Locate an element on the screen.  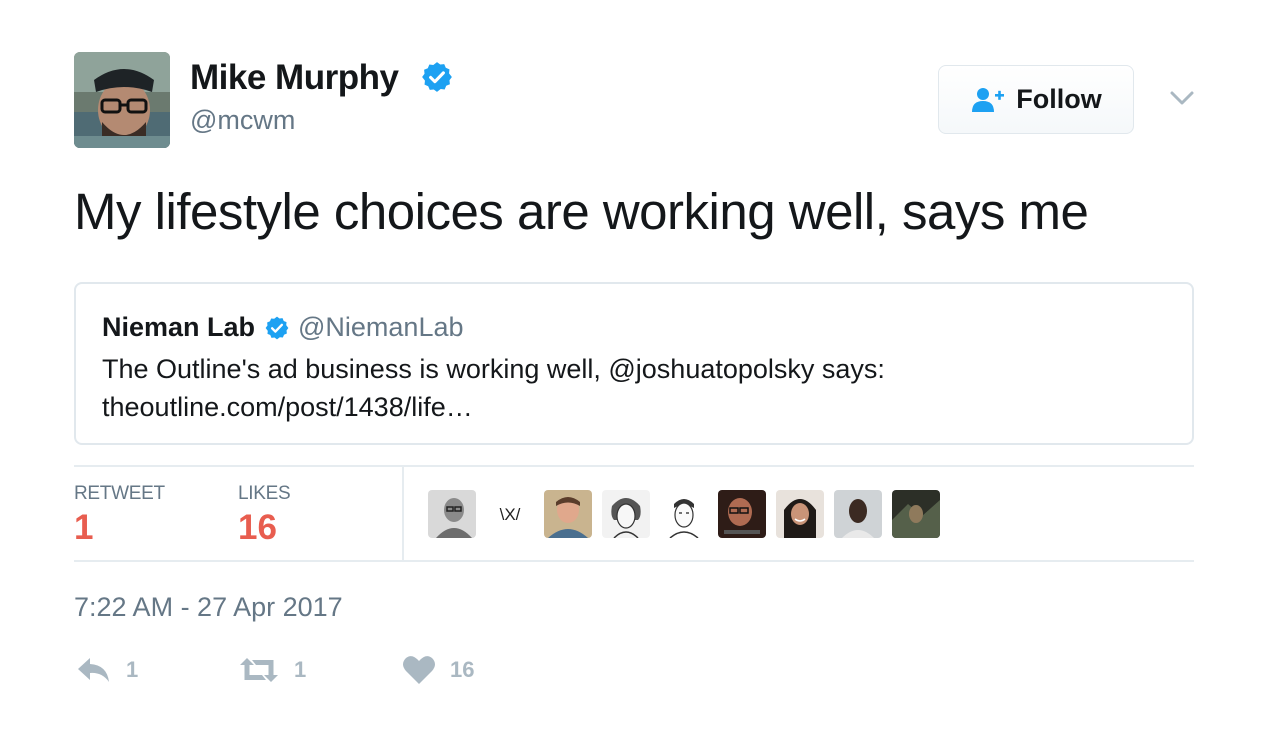
quoted-author-handle: @NiemanLab is located at coordinates (381, 327).